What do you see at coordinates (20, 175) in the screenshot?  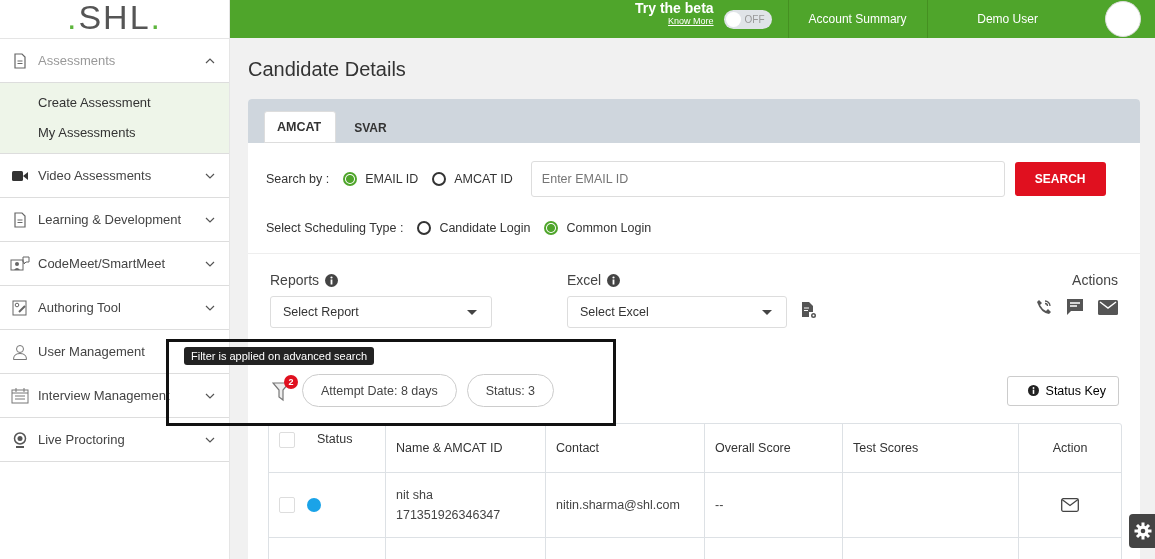 I see `video-camera-icon` at bounding box center [20, 175].